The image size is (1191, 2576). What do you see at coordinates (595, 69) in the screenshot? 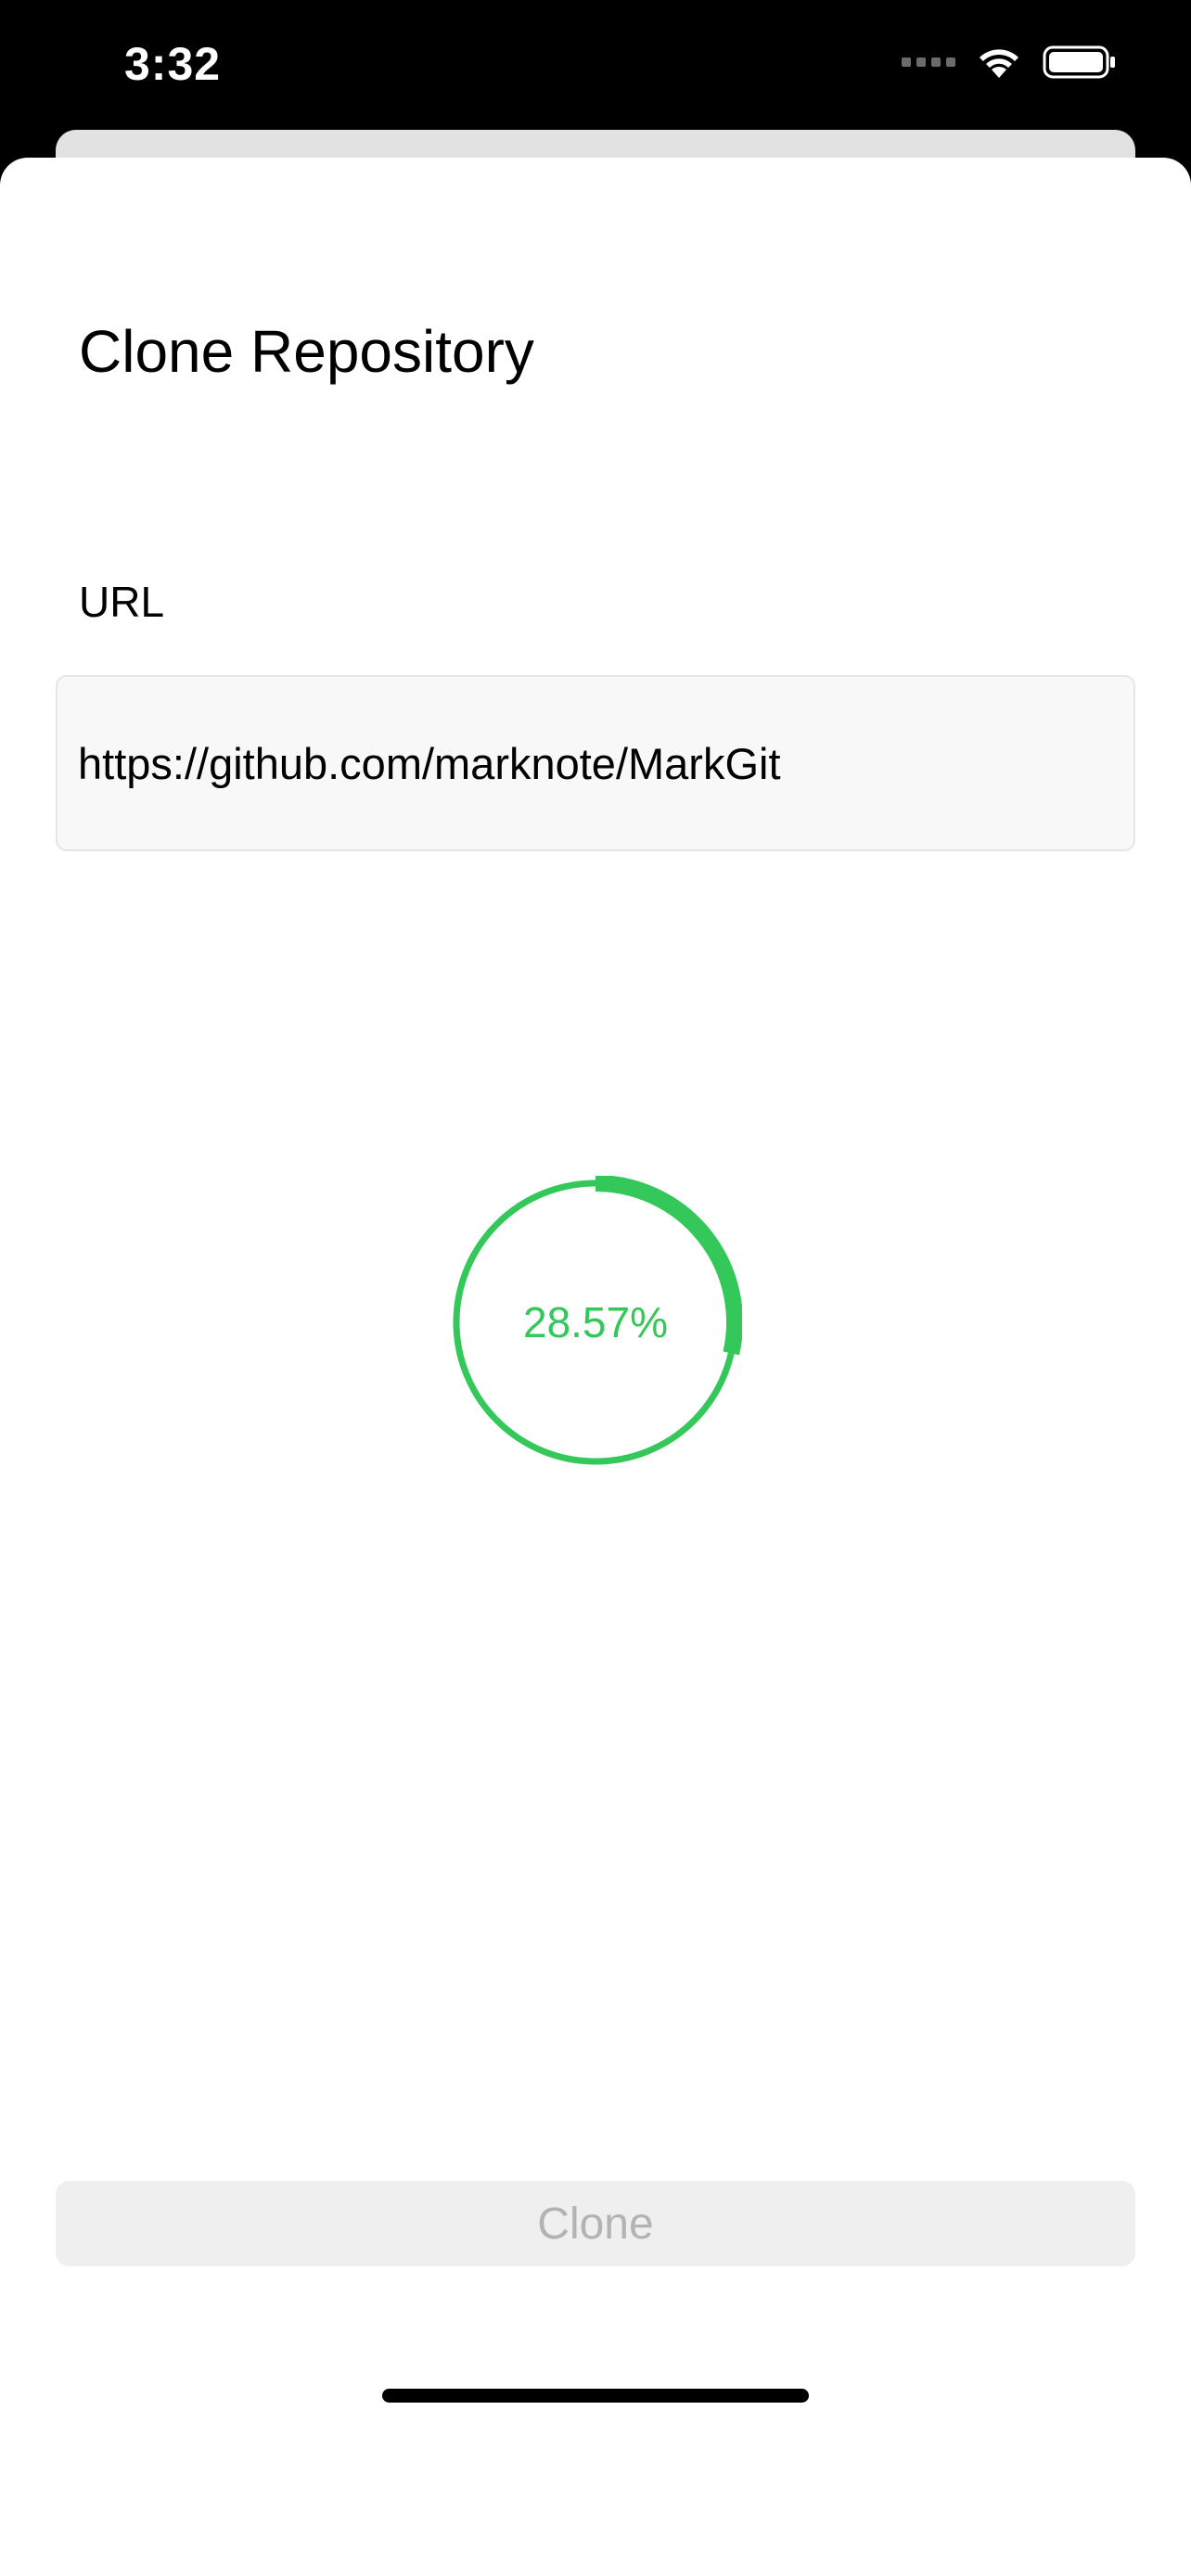
I see `status-bar: 3:32` at bounding box center [595, 69].